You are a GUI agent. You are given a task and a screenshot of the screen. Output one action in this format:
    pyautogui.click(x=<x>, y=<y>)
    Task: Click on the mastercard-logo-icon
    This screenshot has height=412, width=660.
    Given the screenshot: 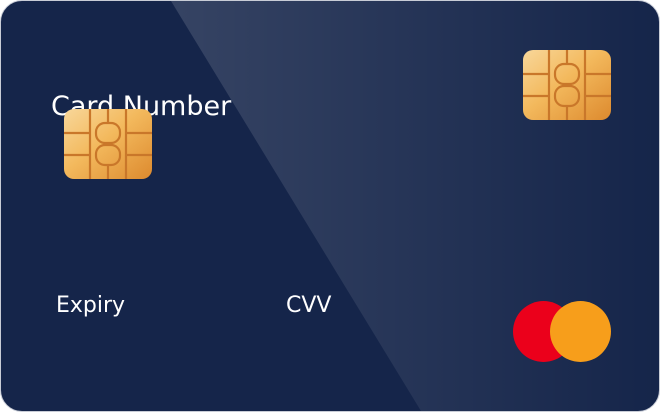 What is the action you would take?
    pyautogui.click(x=562, y=332)
    